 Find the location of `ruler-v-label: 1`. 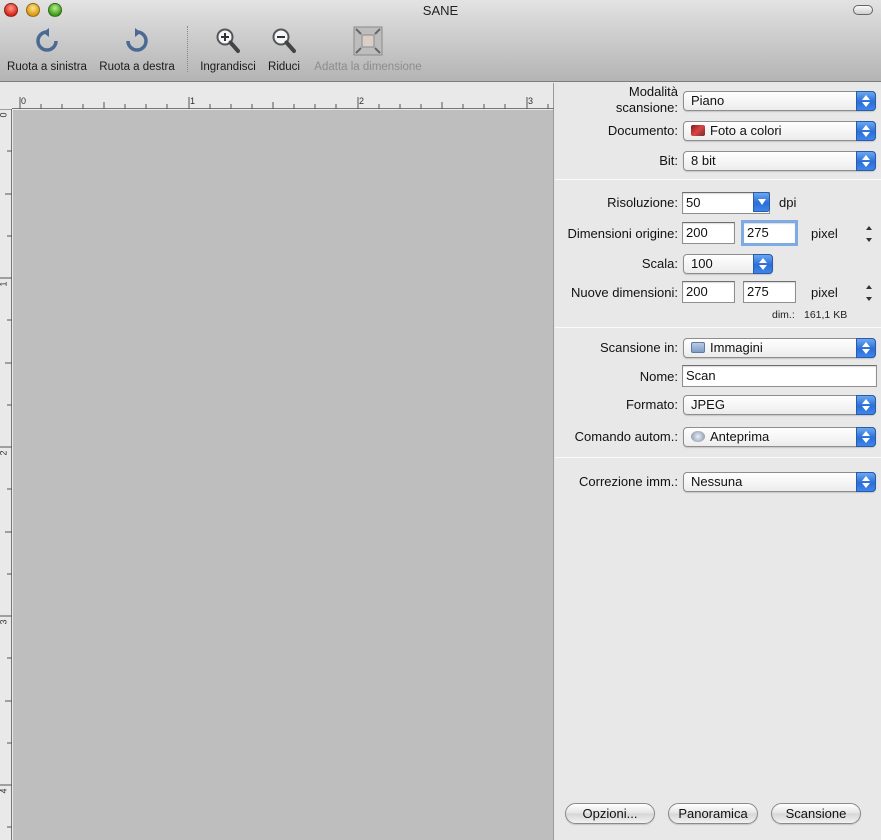

ruler-v-label: 1 is located at coordinates (4, 283).